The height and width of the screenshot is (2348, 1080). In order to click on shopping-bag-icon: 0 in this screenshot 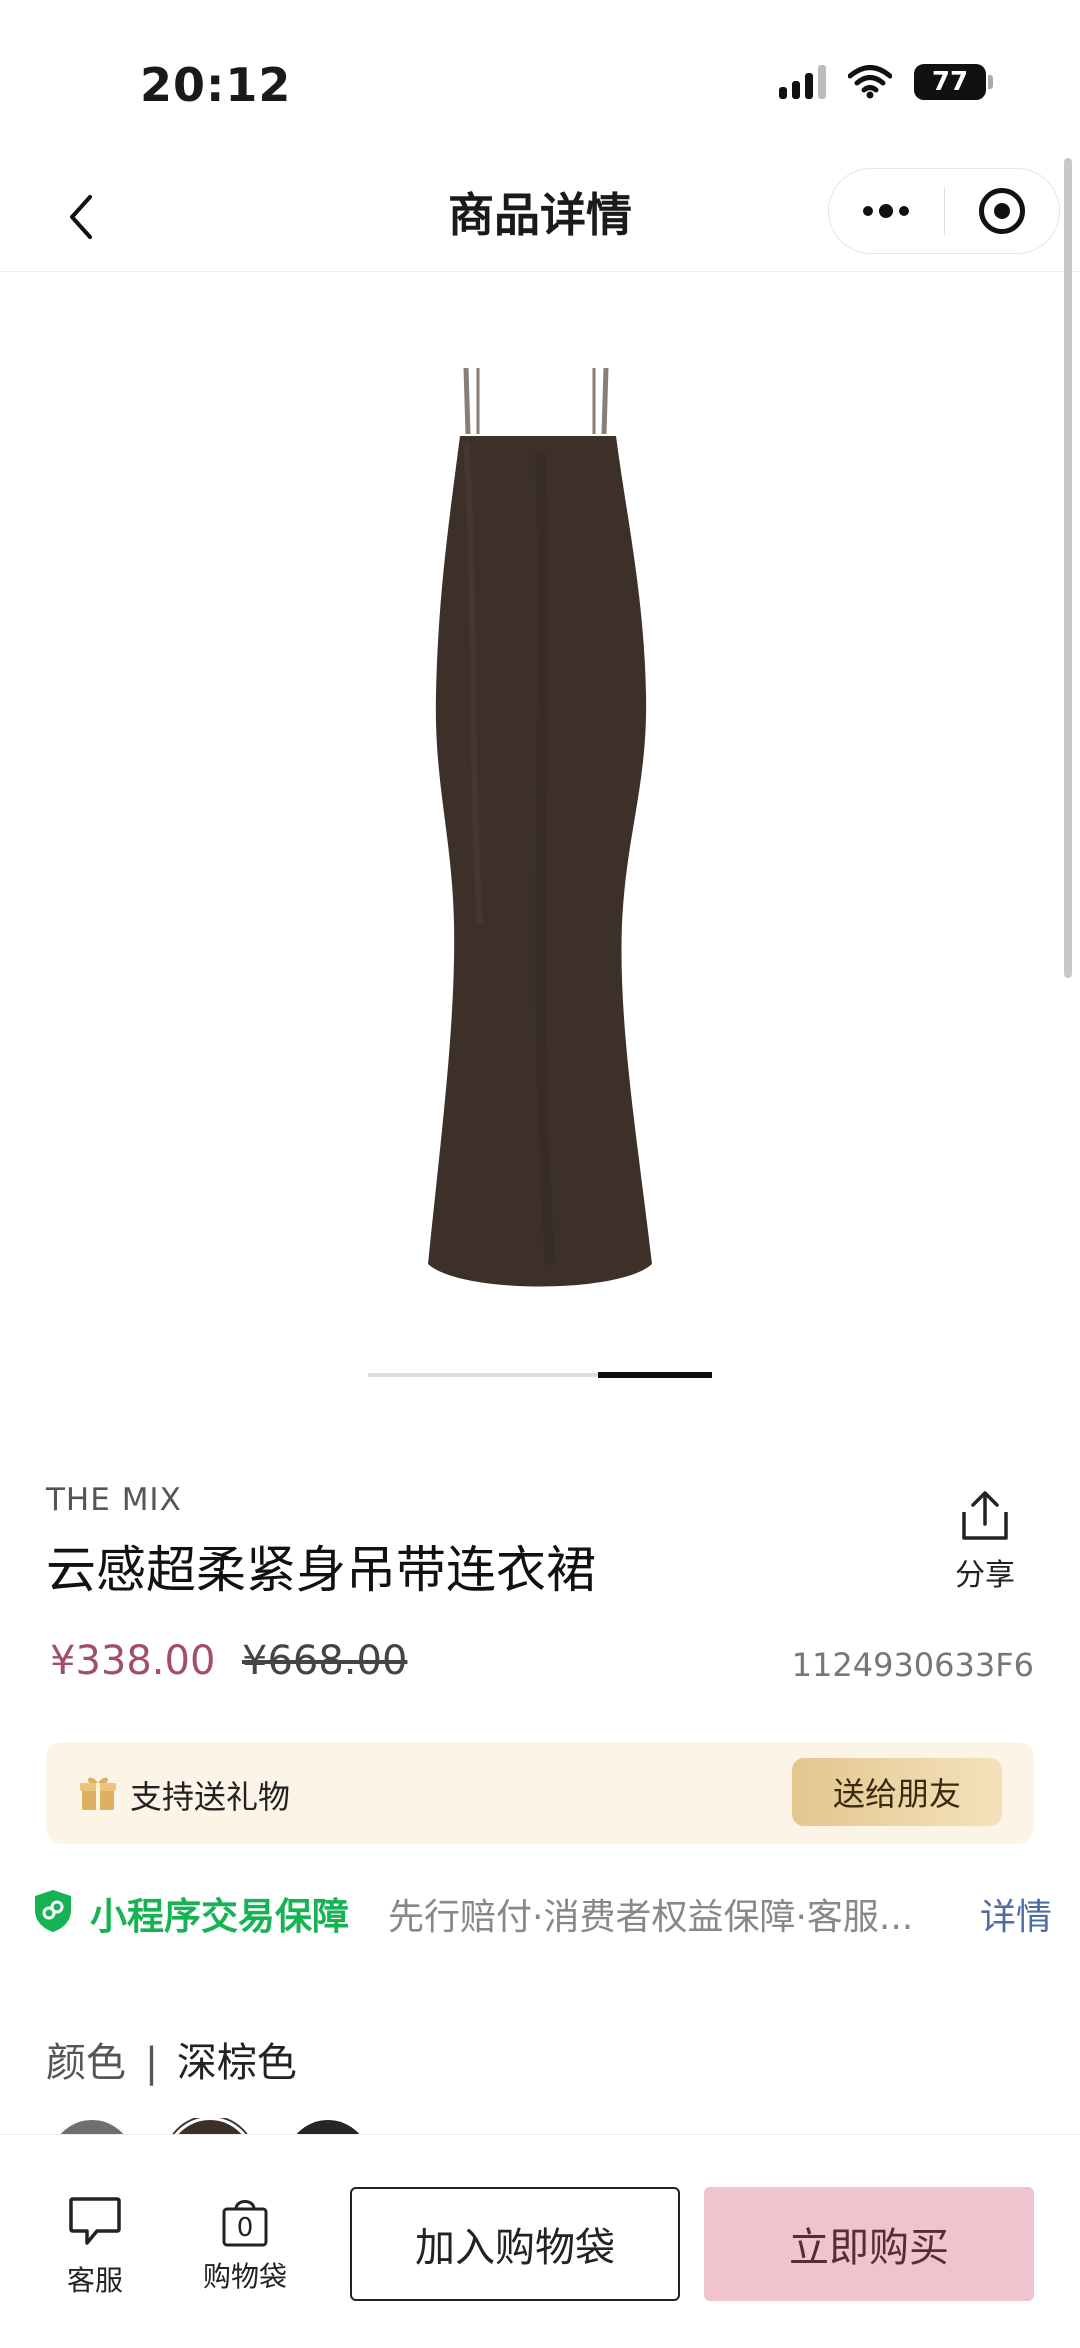, I will do `click(245, 2222)`.